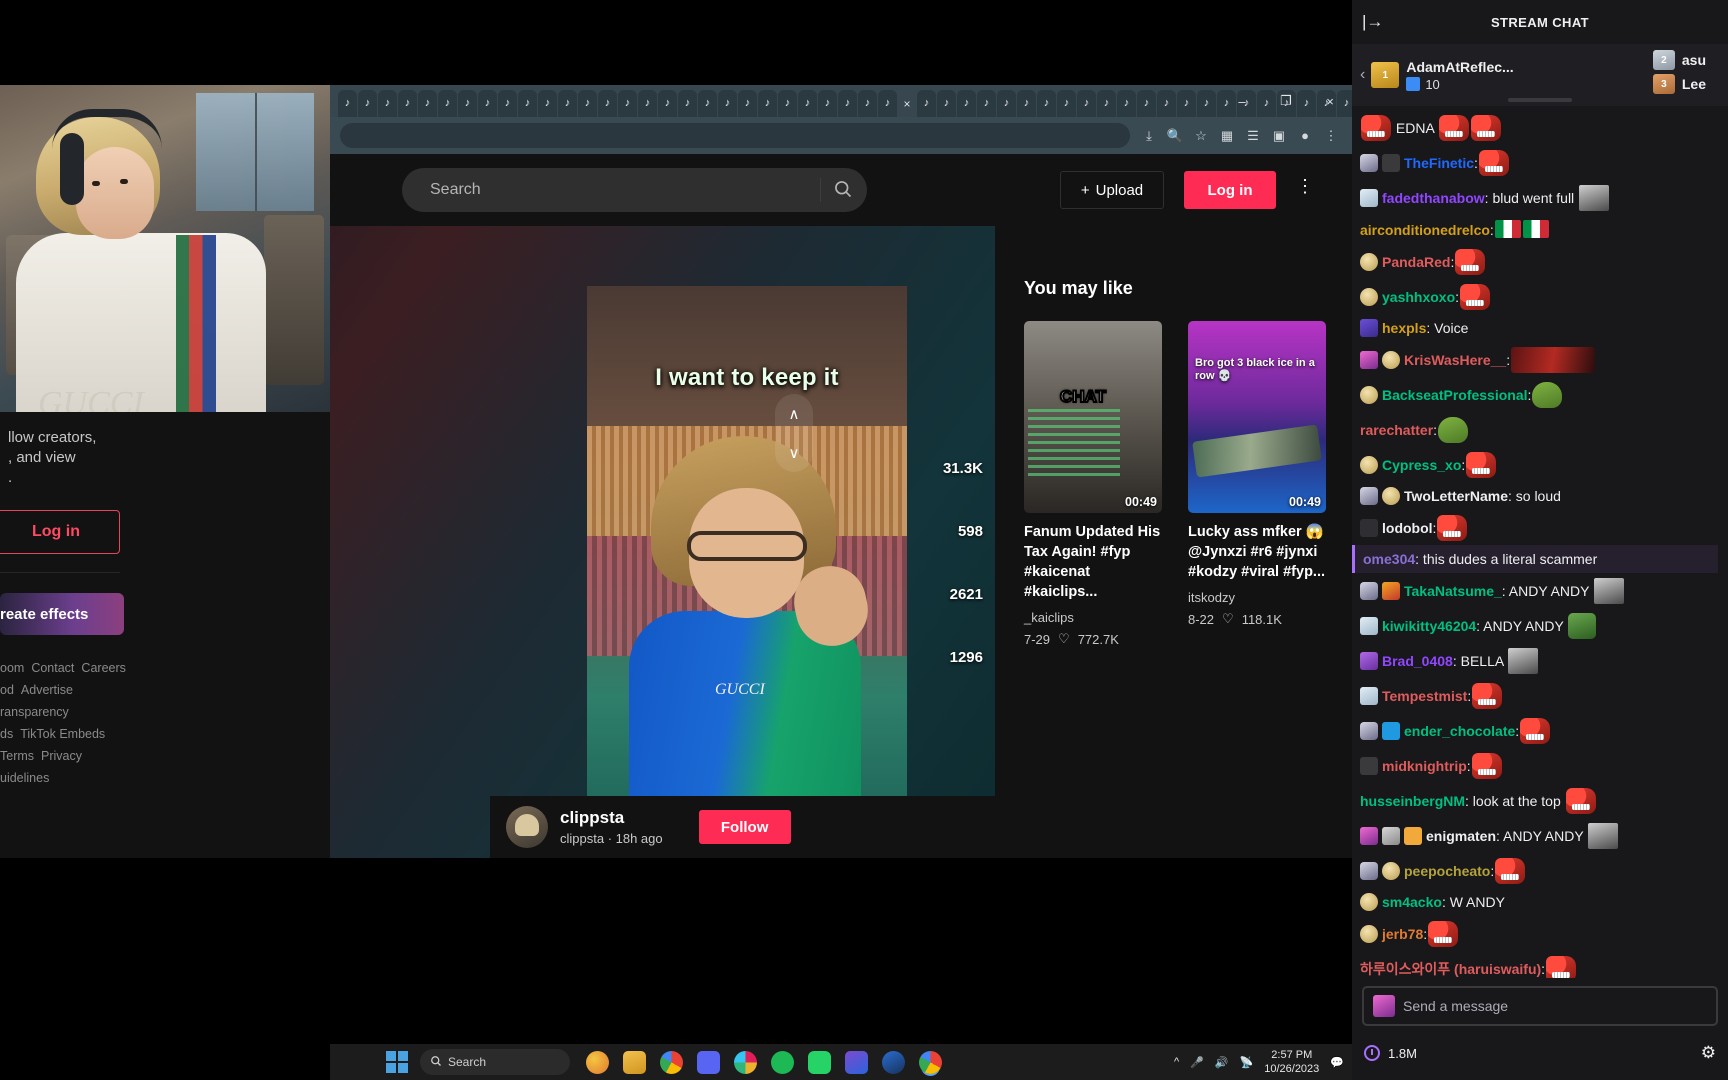  I want to click on footer-link: Careers, so click(103, 668).